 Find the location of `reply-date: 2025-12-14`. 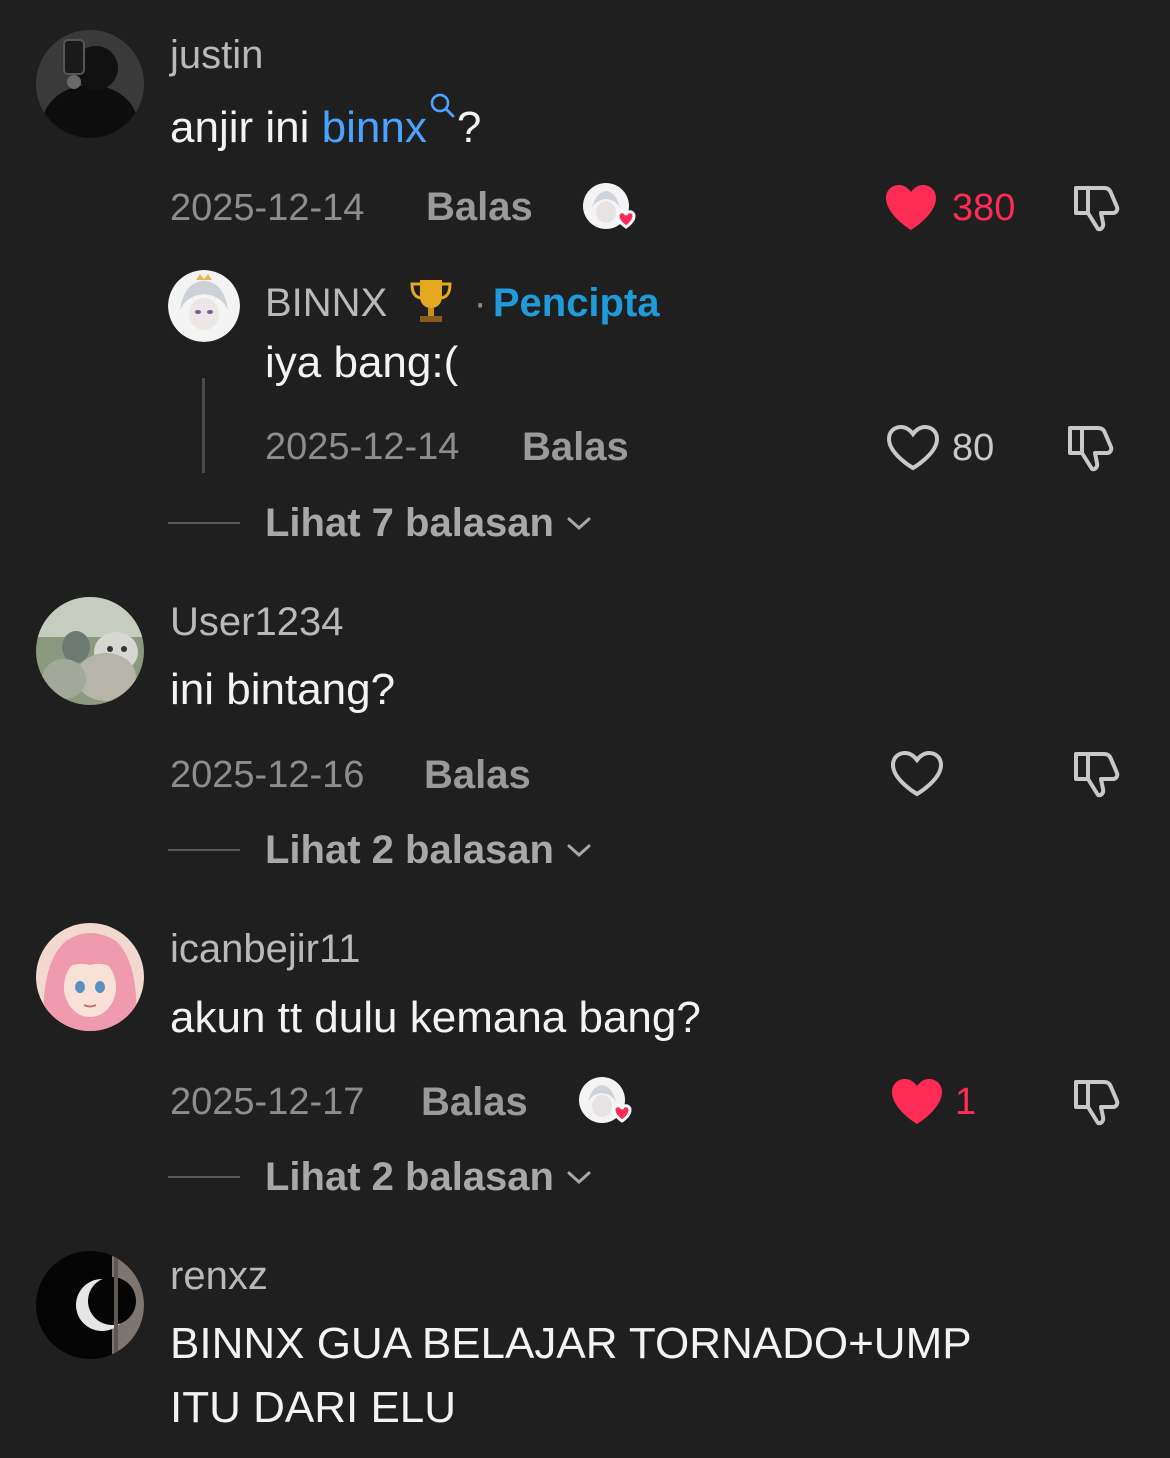

reply-date: 2025-12-14 is located at coordinates (362, 447).